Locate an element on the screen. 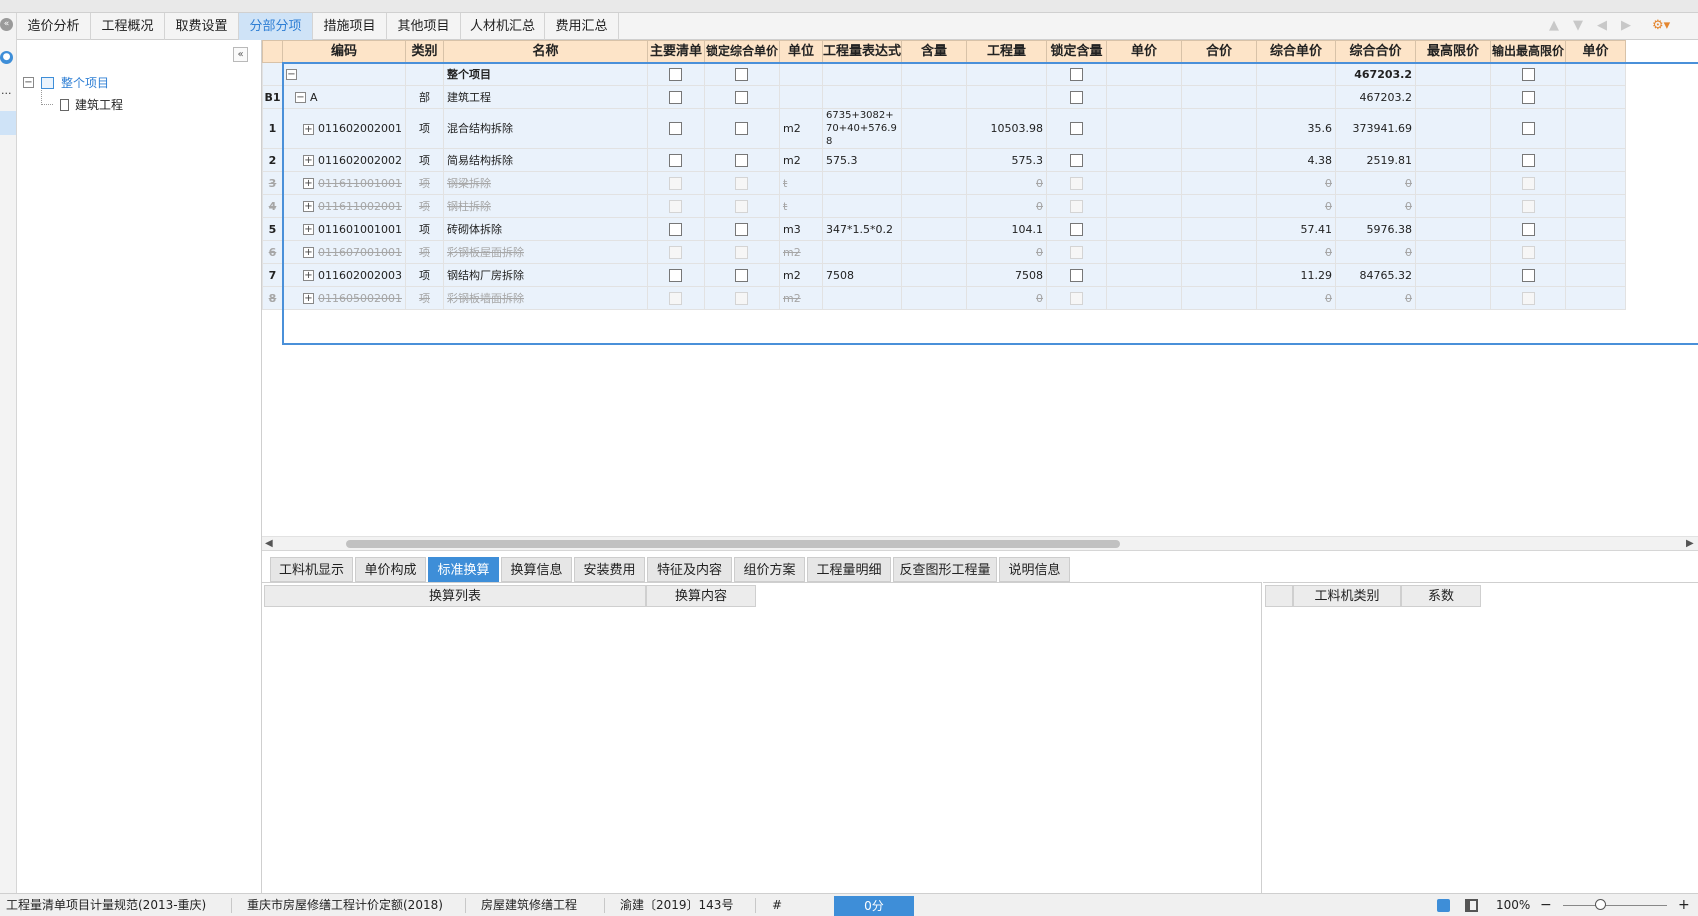 Image resolution: width=1698 pixels, height=916 pixels. zoom-out-icon: − is located at coordinates (1546, 905).